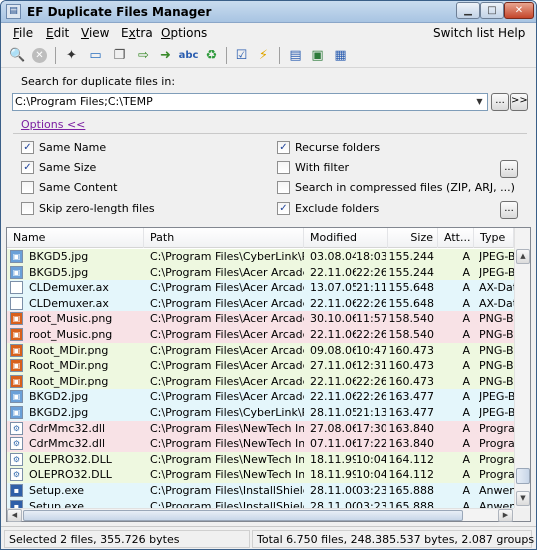 The image size is (537, 550). Describe the element at coordinates (137, 33) in the screenshot. I see `menu-extra: Extra` at that location.